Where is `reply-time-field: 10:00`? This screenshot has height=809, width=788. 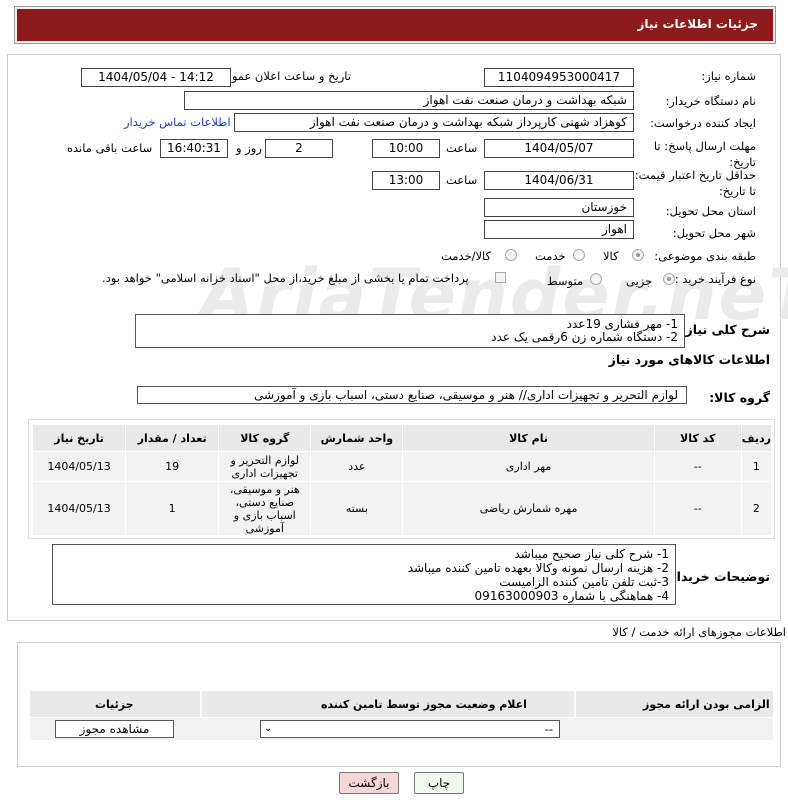 reply-time-field: 10:00 is located at coordinates (406, 148).